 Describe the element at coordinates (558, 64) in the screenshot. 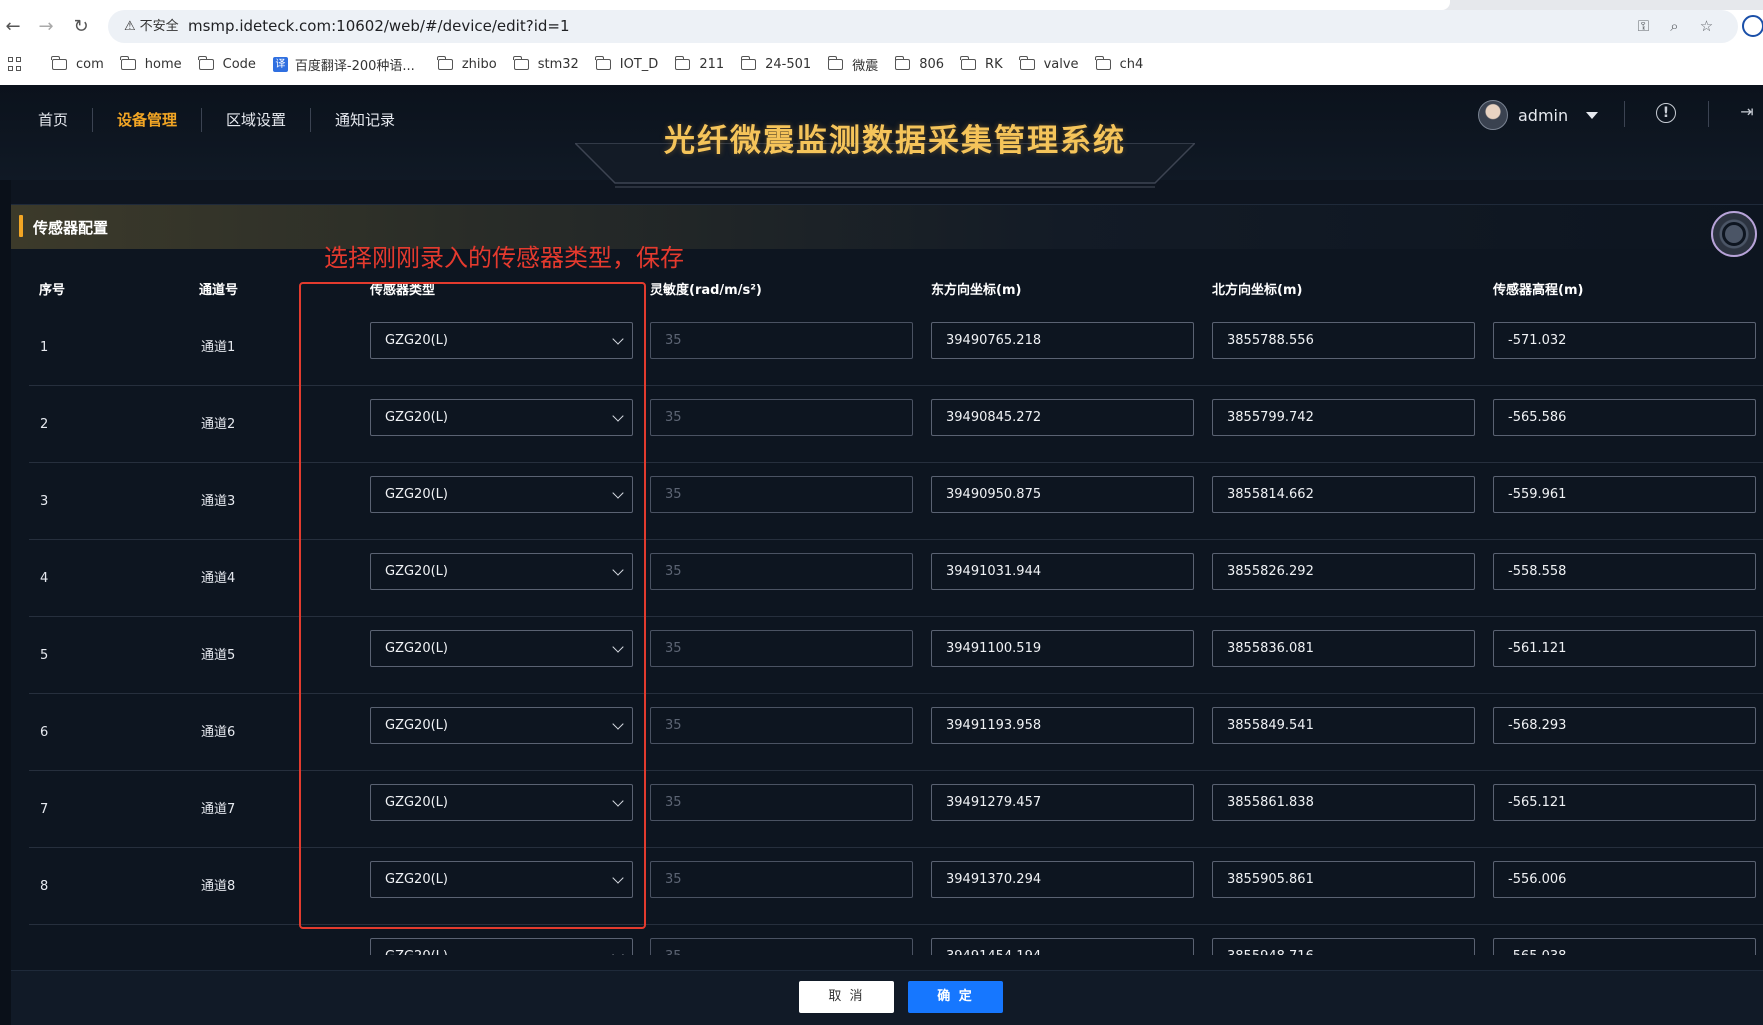

I see `bookmark-label: stm32` at that location.